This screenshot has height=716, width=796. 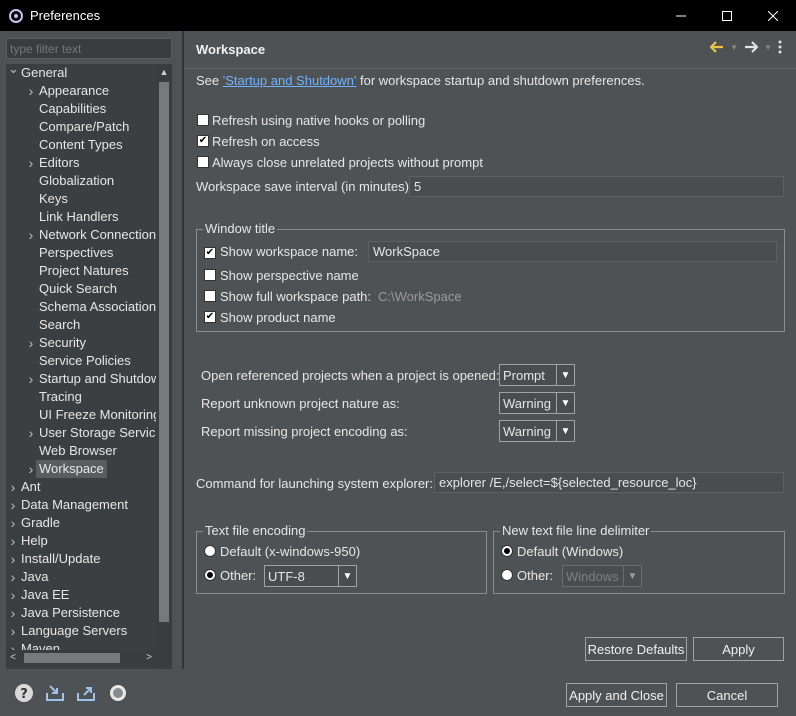 What do you see at coordinates (266, 141) in the screenshot?
I see `refresh-access-label: Refresh on access` at bounding box center [266, 141].